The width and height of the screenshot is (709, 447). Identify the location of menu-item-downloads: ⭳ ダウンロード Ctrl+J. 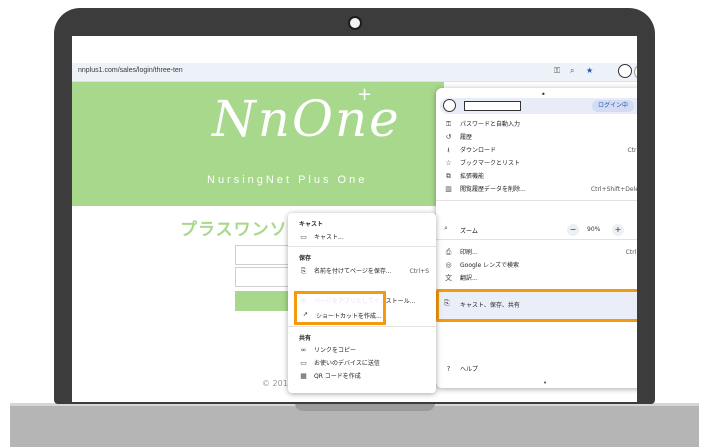
(540, 150).